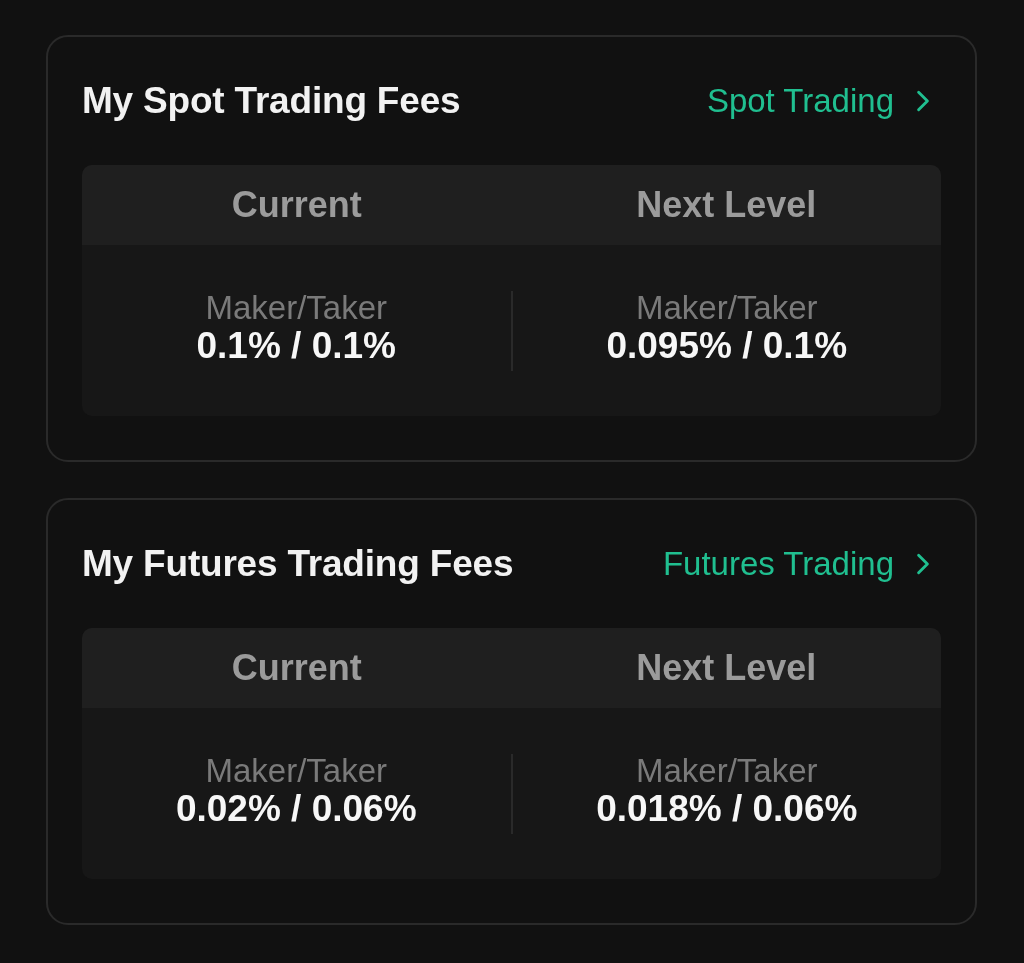 The width and height of the screenshot is (1024, 963). I want to click on card-title: My Futures Trading Fees, so click(298, 564).